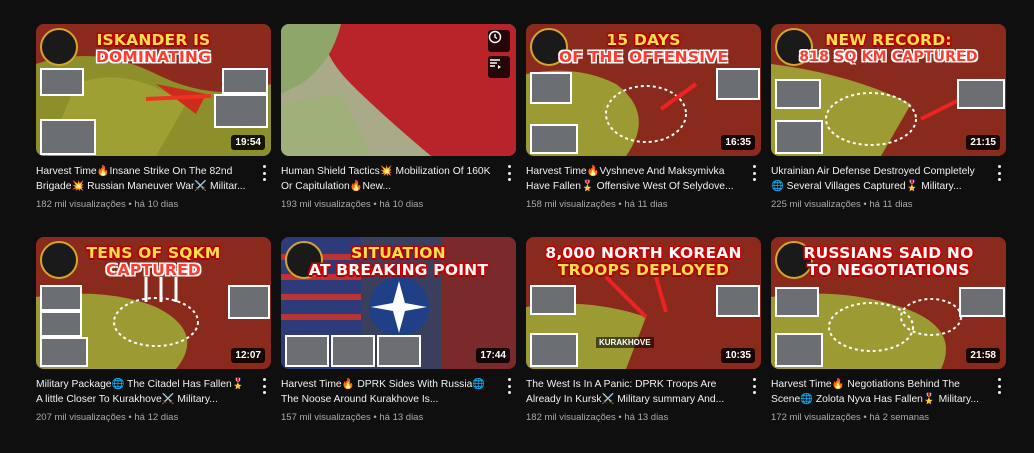  Describe the element at coordinates (153, 270) in the screenshot. I see `thumbnail-headline-line2: CAPTURED` at that location.